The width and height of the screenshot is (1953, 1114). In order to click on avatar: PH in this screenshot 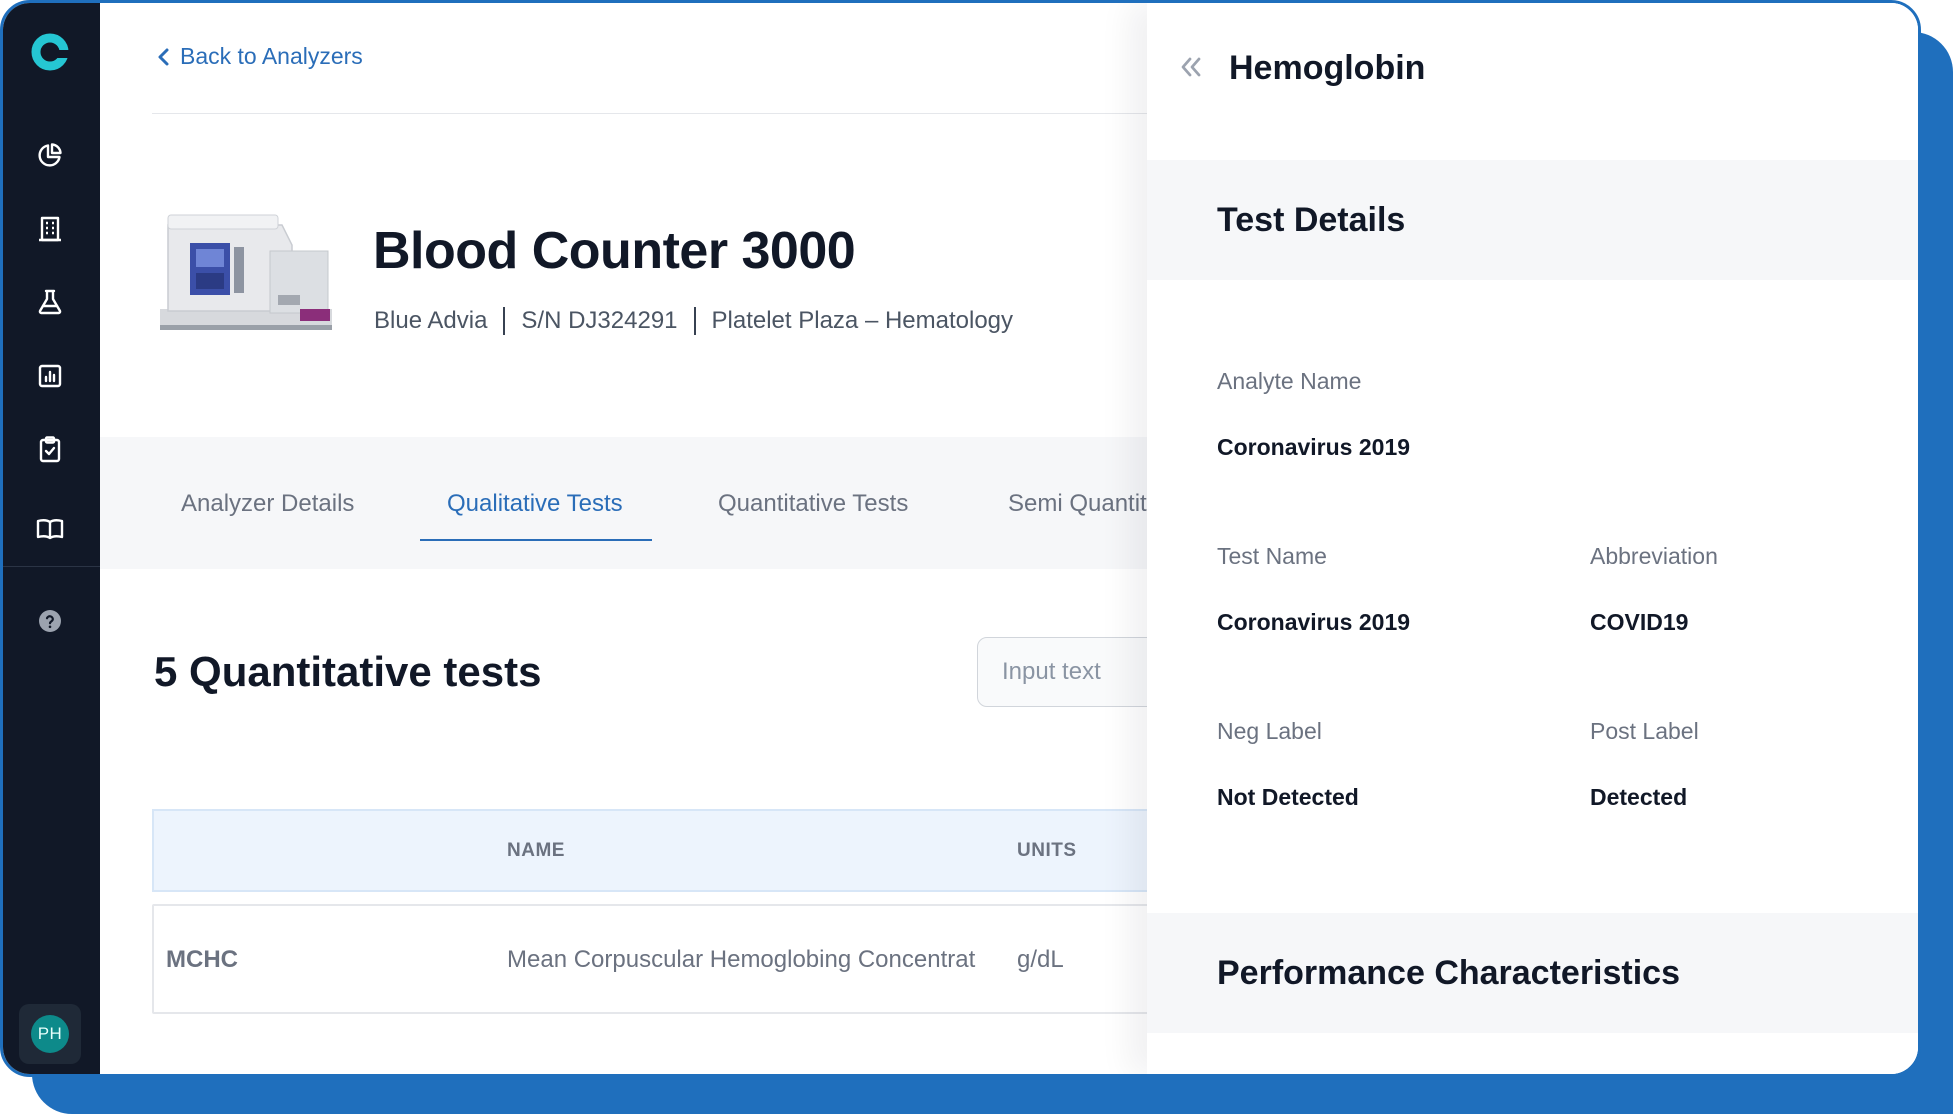, I will do `click(50, 1034)`.